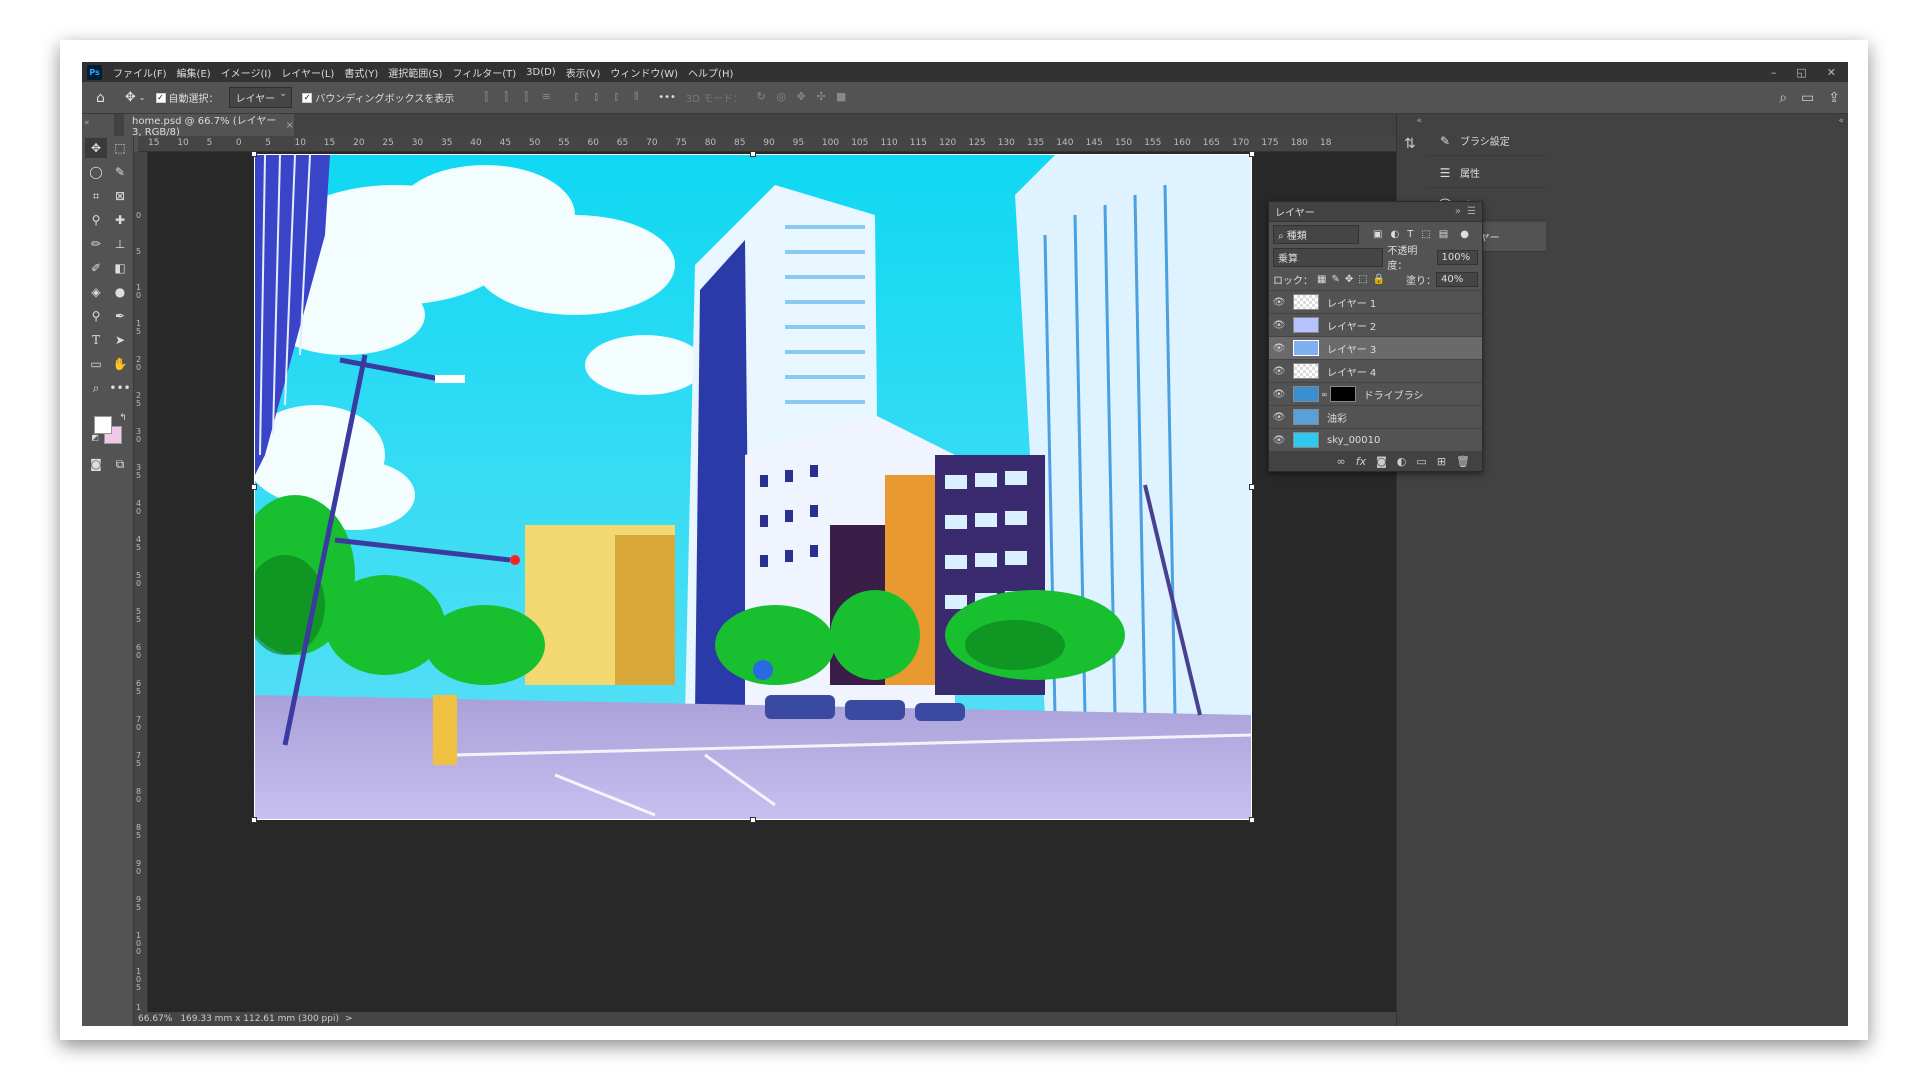 The image size is (1920, 1080). What do you see at coordinates (596, 98) in the screenshot?
I see `align-vcenter-icon: ⫾` at bounding box center [596, 98].